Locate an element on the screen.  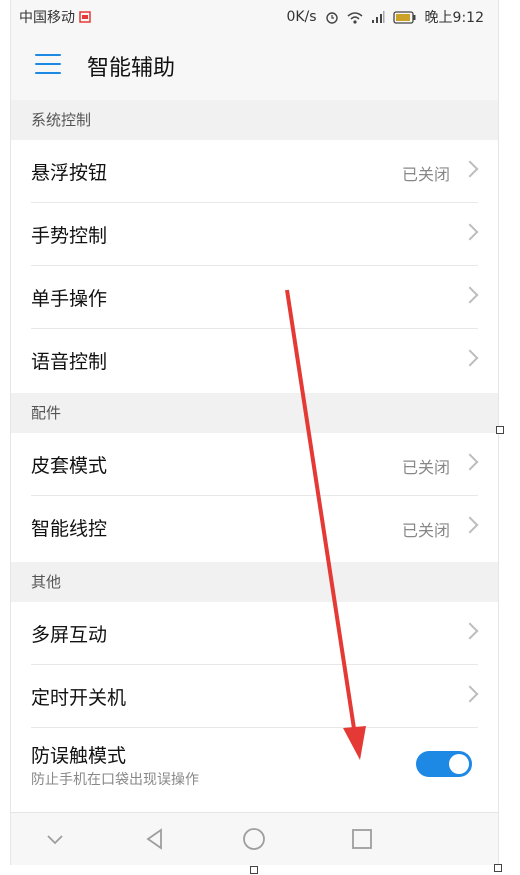
signal-icon is located at coordinates (378, 17).